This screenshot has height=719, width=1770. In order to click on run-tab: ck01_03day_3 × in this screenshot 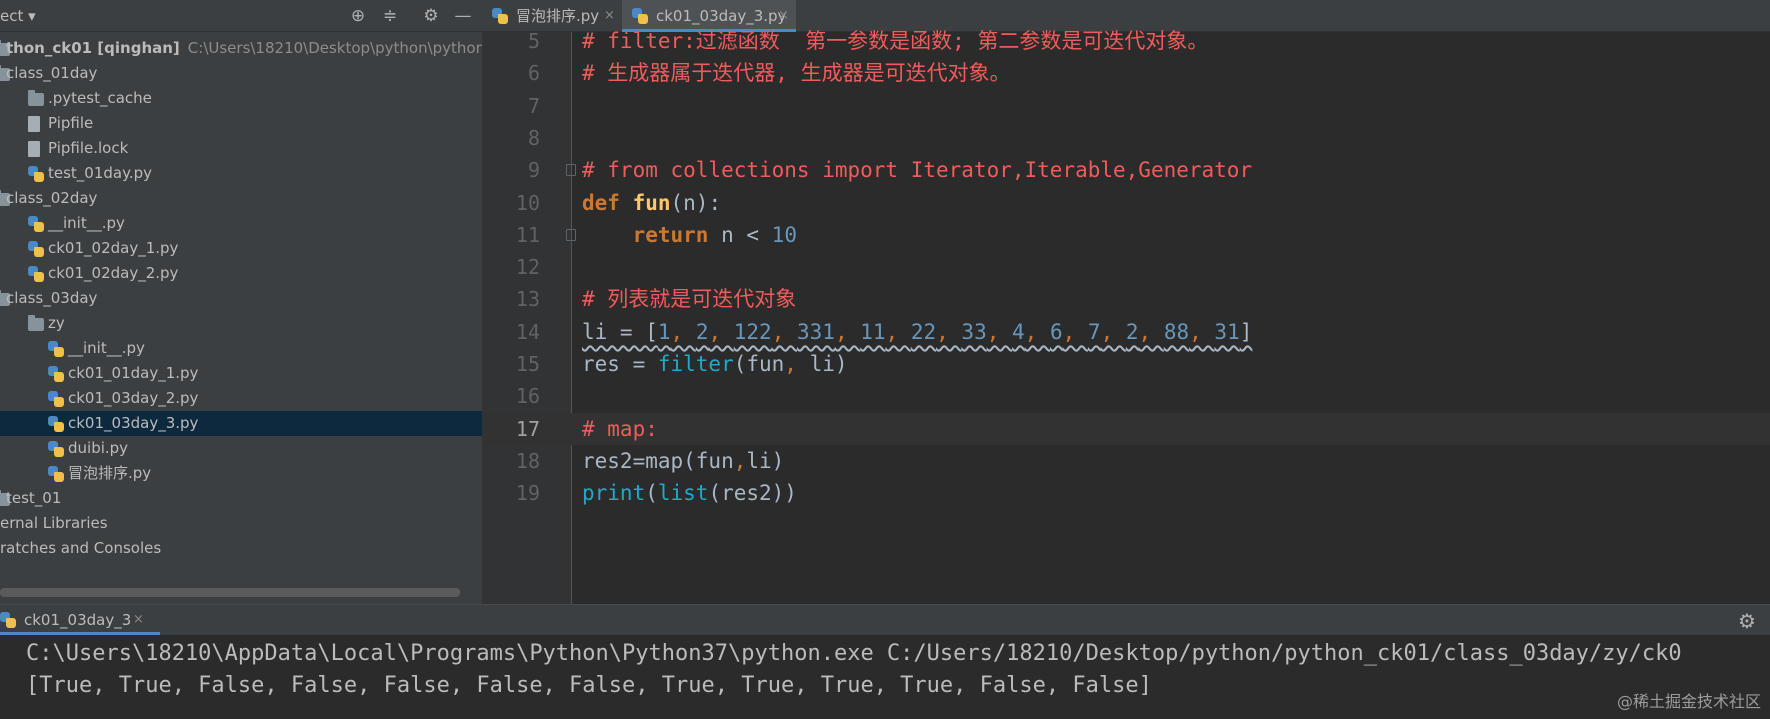, I will do `click(80, 620)`.